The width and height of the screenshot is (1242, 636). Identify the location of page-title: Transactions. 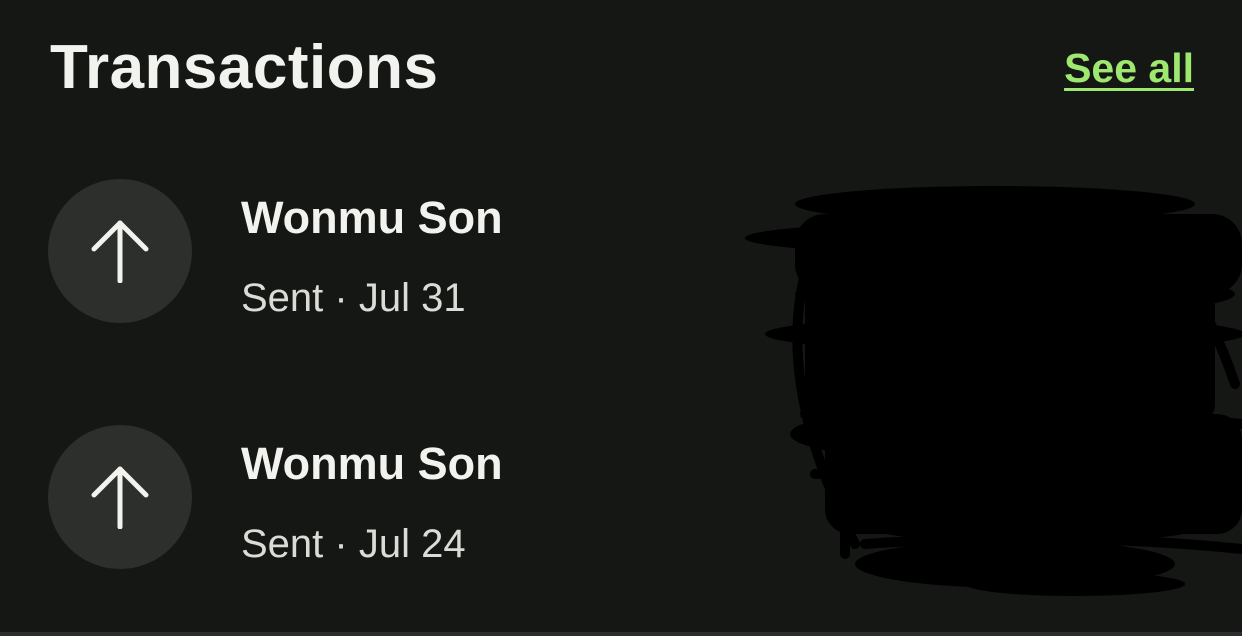
(244, 67).